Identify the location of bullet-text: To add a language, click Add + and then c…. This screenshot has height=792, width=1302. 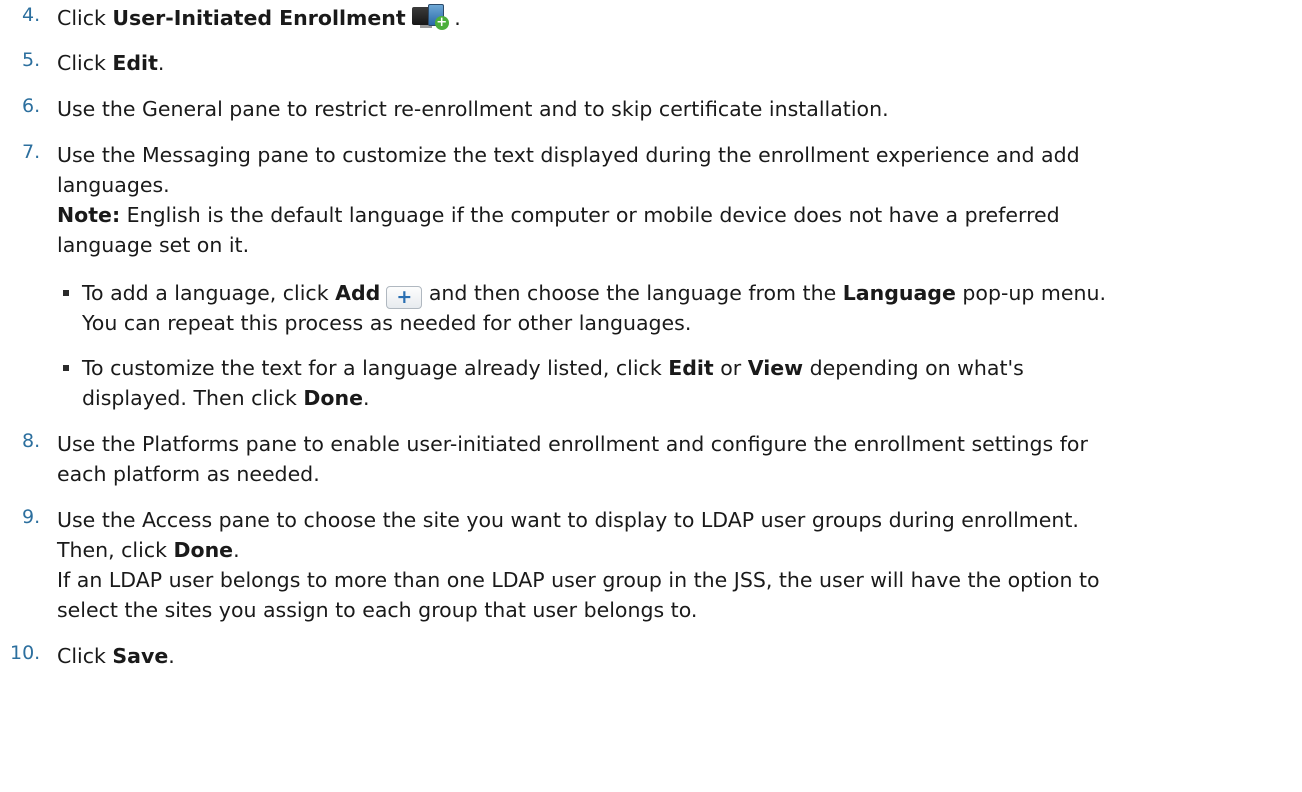
(594, 308).